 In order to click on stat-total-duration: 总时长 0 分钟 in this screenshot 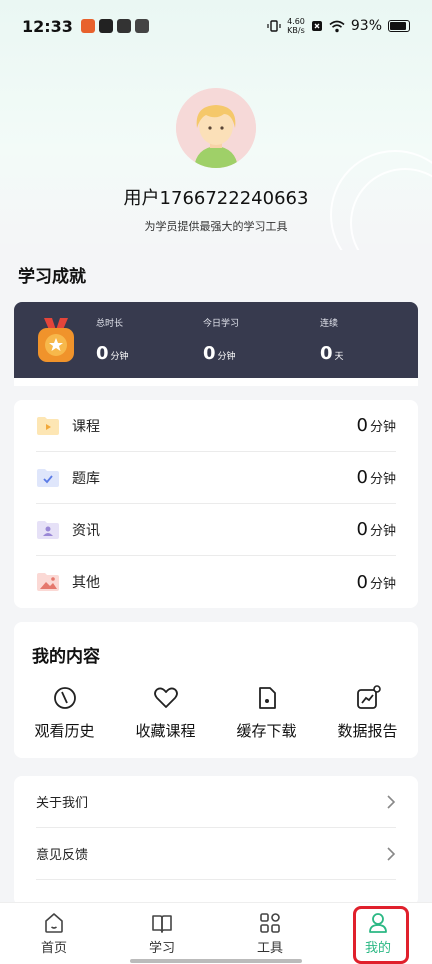, I will do `click(112, 341)`.